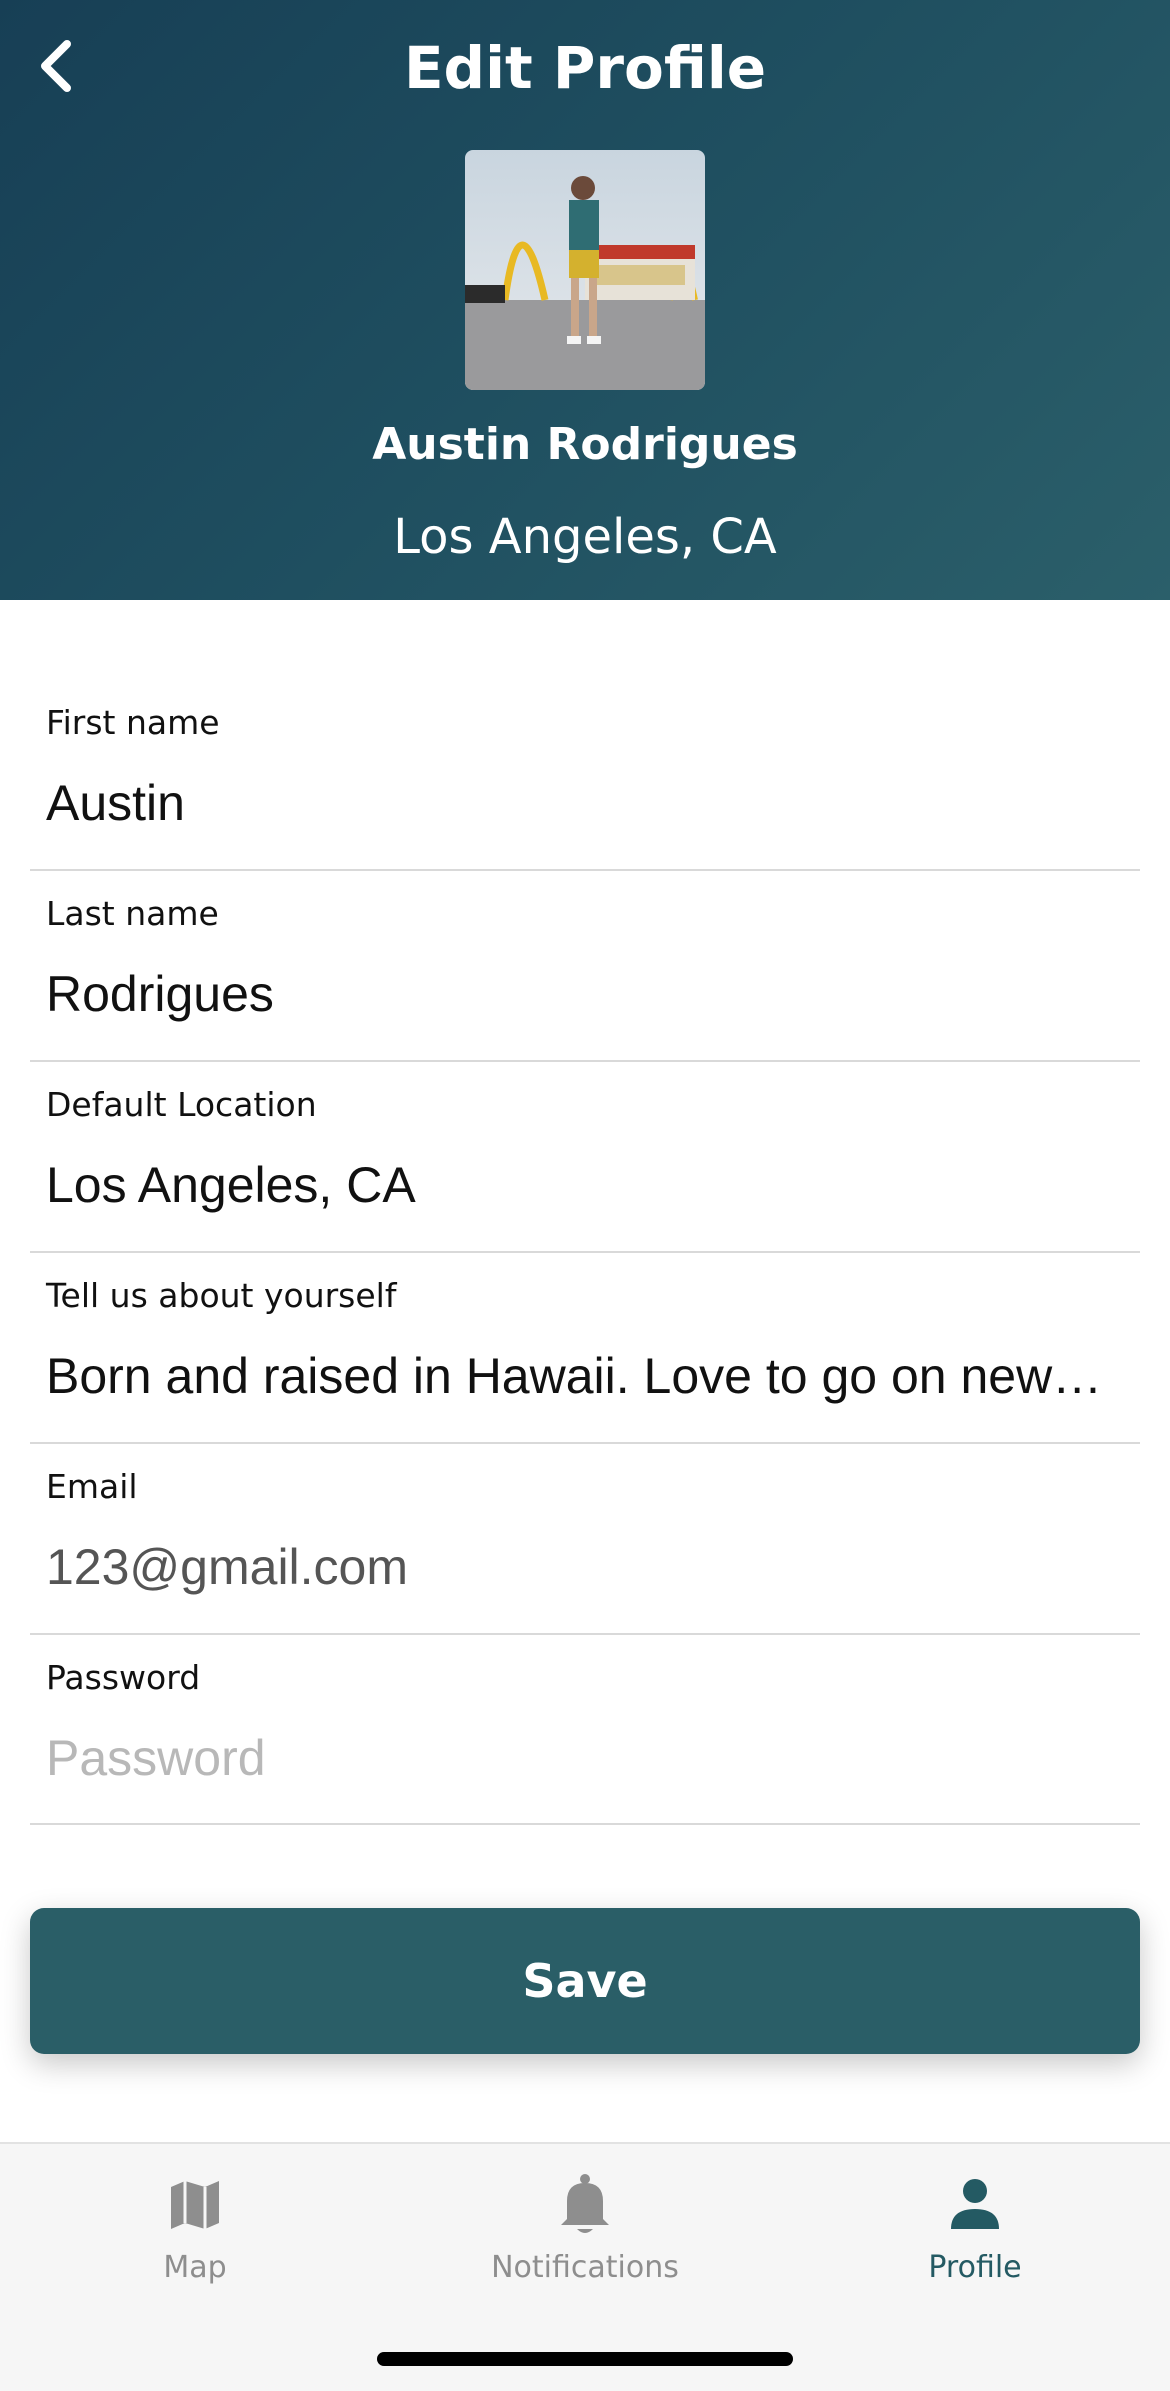 The image size is (1170, 2391). What do you see at coordinates (585, 537) in the screenshot?
I see `profile-location: Los Angeles, CA` at bounding box center [585, 537].